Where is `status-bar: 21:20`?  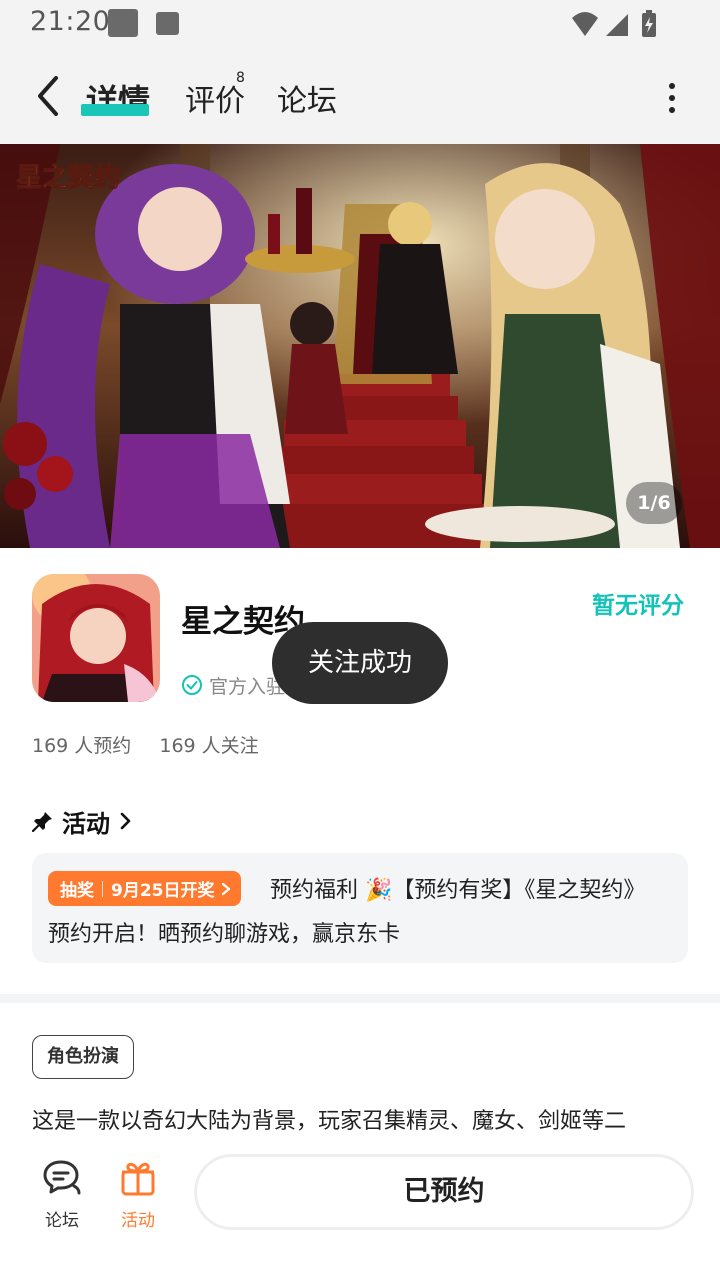
status-bar: 21:20 is located at coordinates (360, 24).